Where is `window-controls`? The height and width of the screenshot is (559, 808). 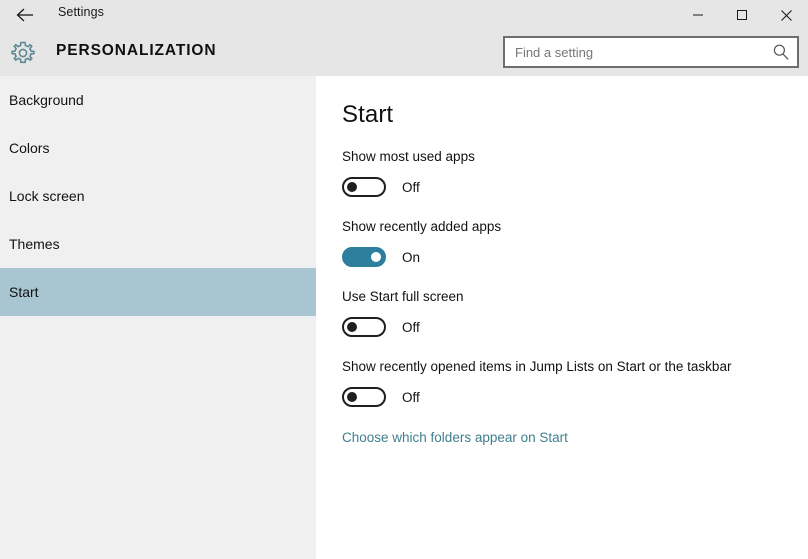
window-controls is located at coordinates (742, 15).